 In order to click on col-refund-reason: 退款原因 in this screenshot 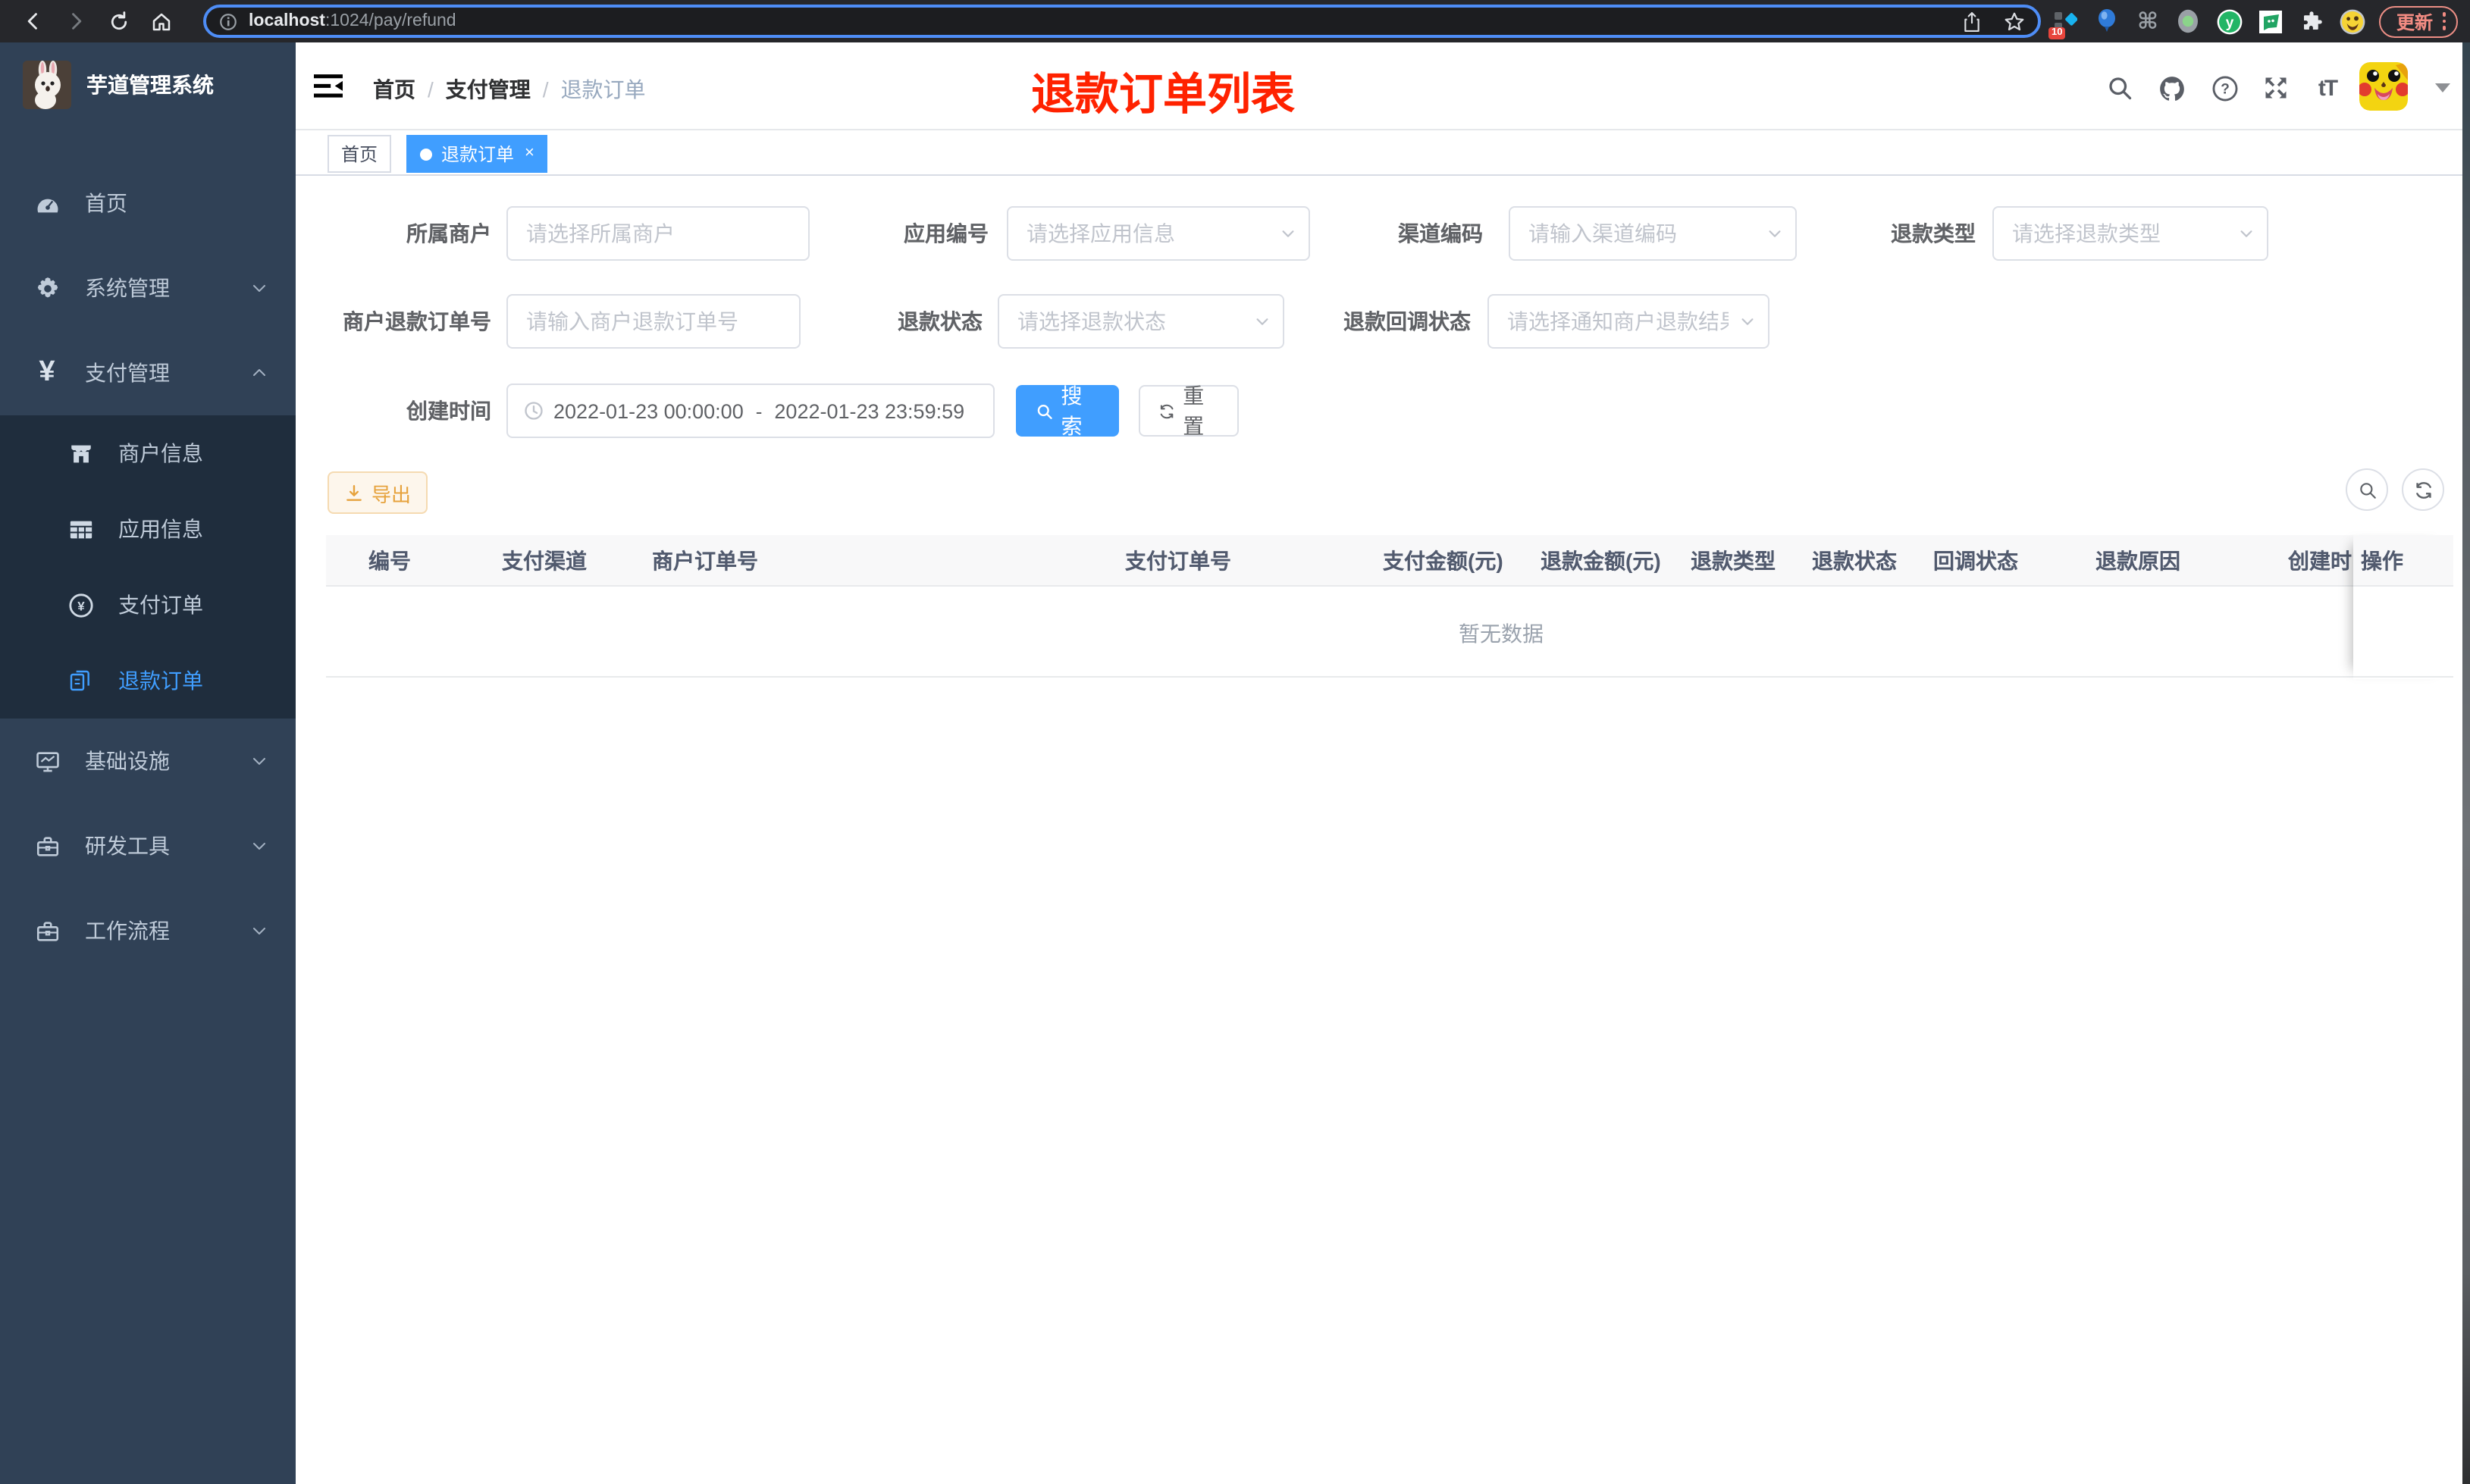, I will do `click(2137, 561)`.